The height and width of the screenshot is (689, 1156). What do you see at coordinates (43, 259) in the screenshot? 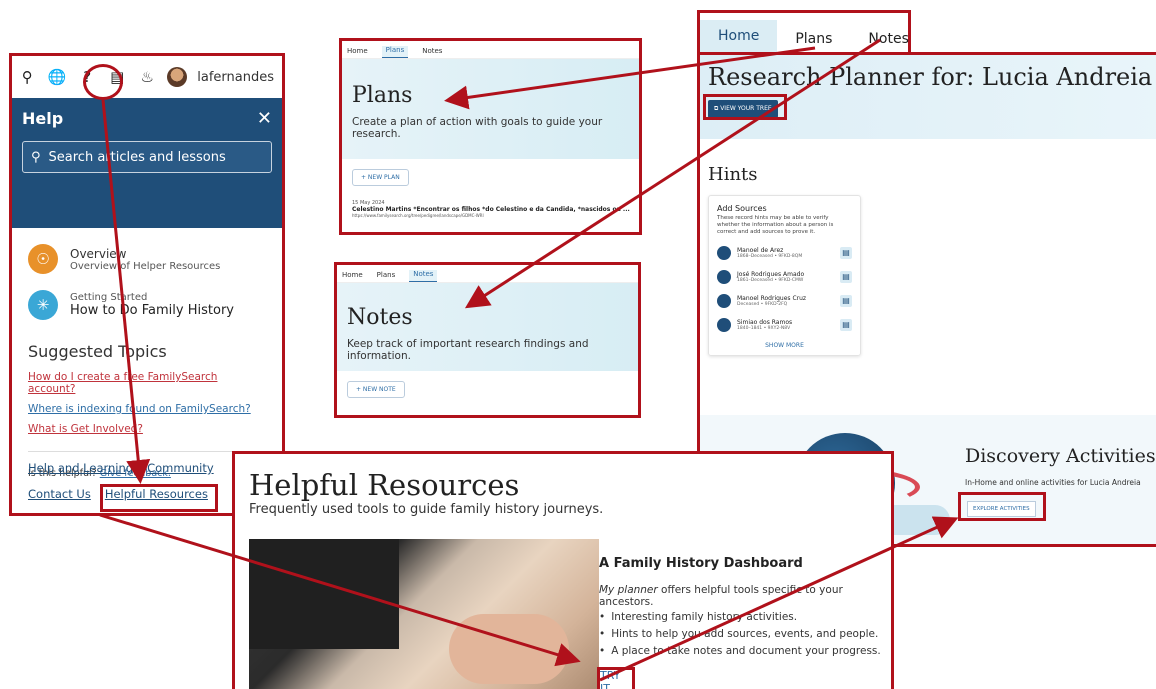
I see `compass-icon: ☉` at bounding box center [43, 259].